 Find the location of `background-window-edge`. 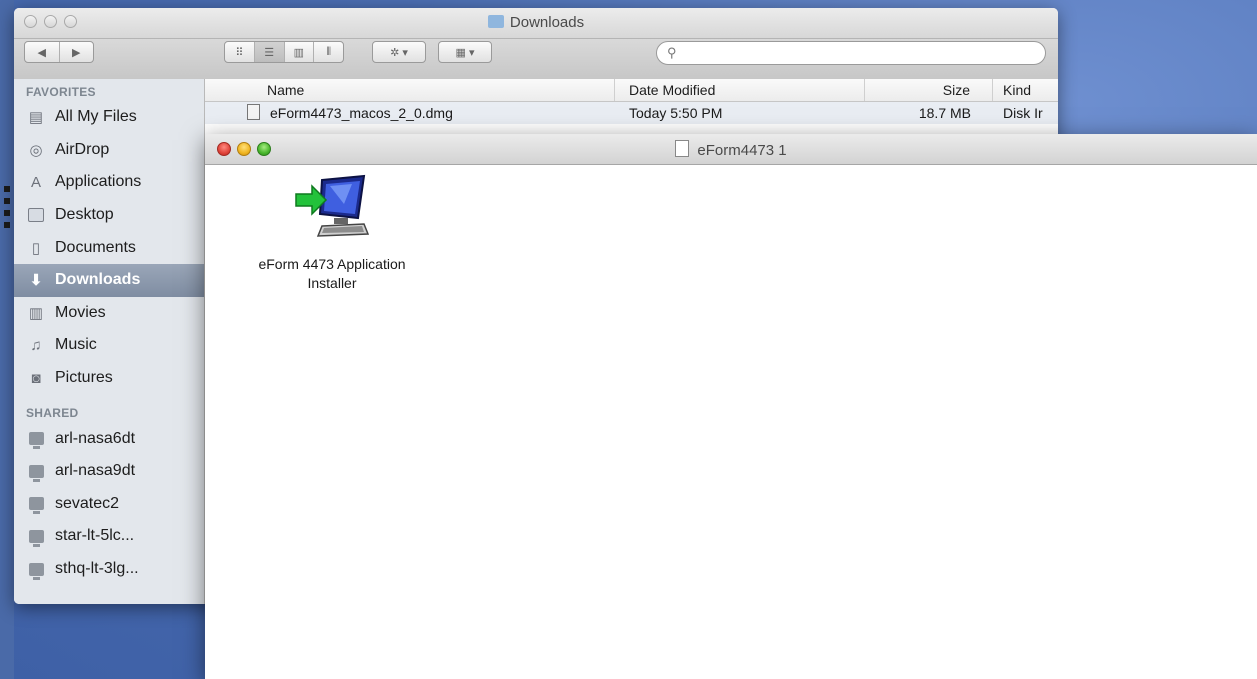

background-window-edge is located at coordinates (7, 339).